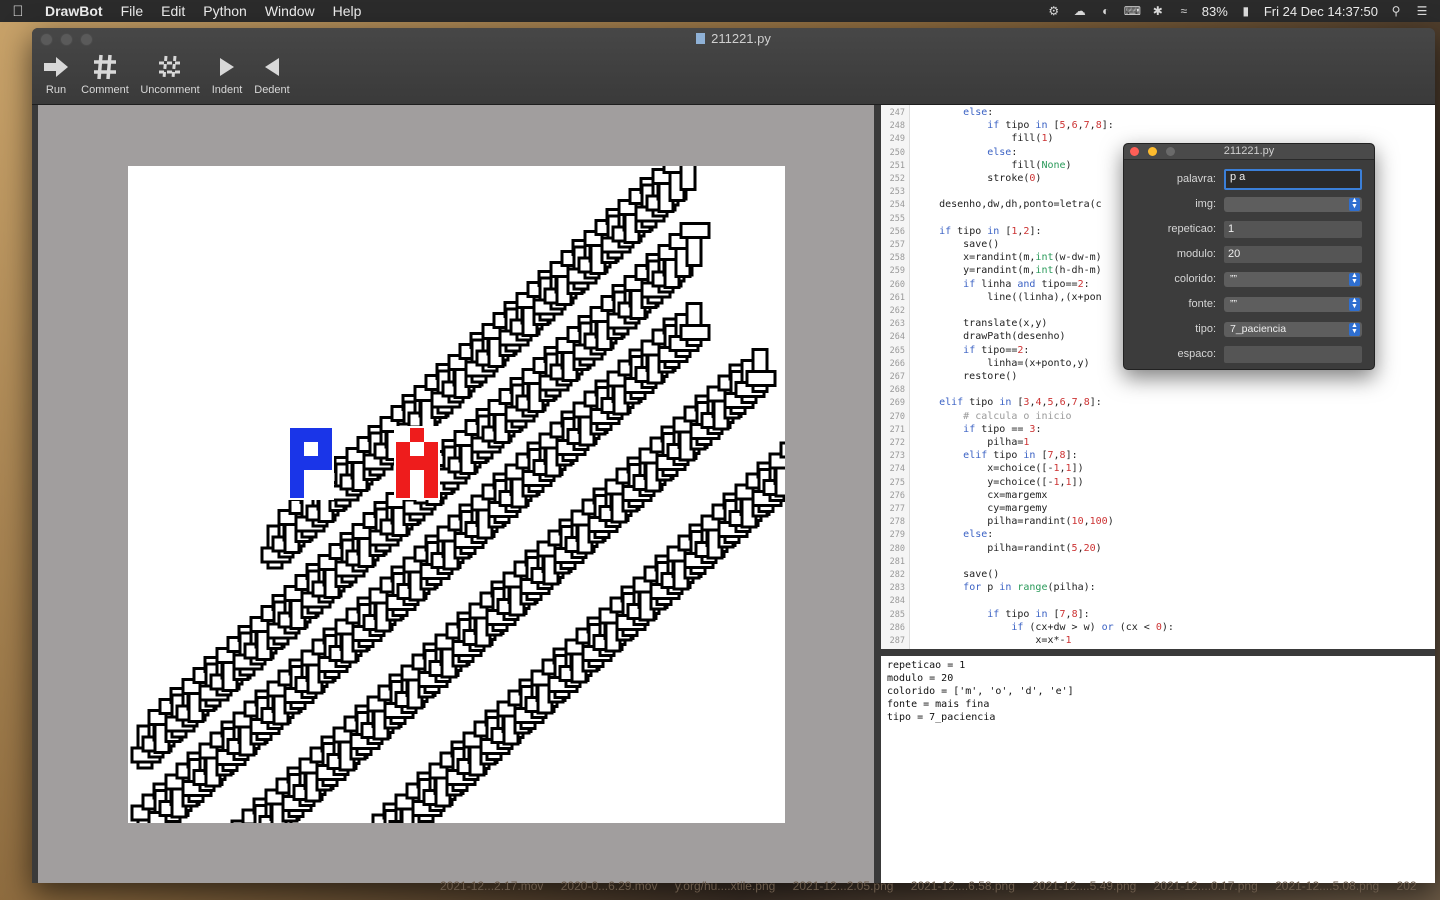  What do you see at coordinates (1354, 279) in the screenshot?
I see `chevron-updown-icon: ▲ ▼` at bounding box center [1354, 279].